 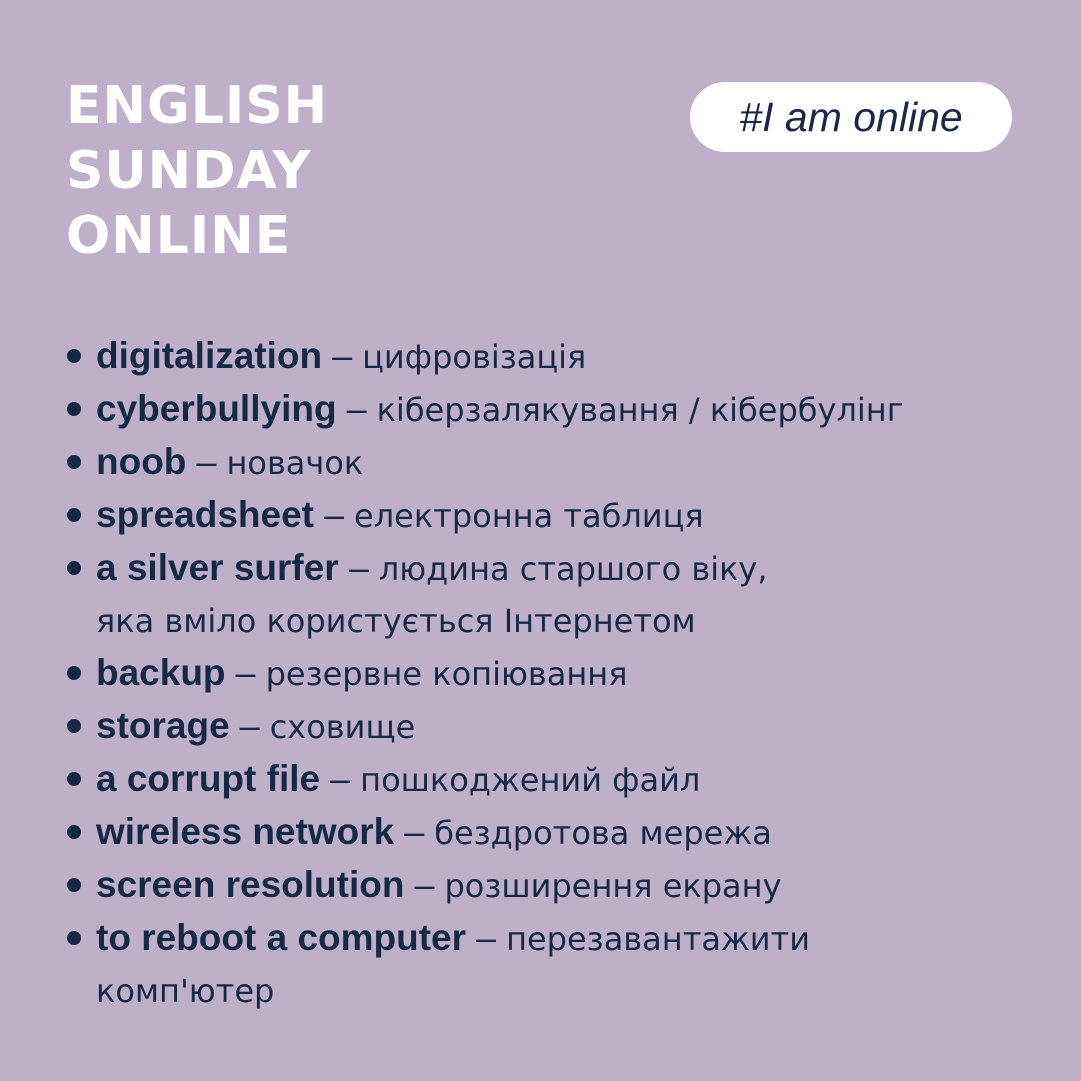 What do you see at coordinates (851, 117) in the screenshot?
I see `hashtag-badge: #I am online` at bounding box center [851, 117].